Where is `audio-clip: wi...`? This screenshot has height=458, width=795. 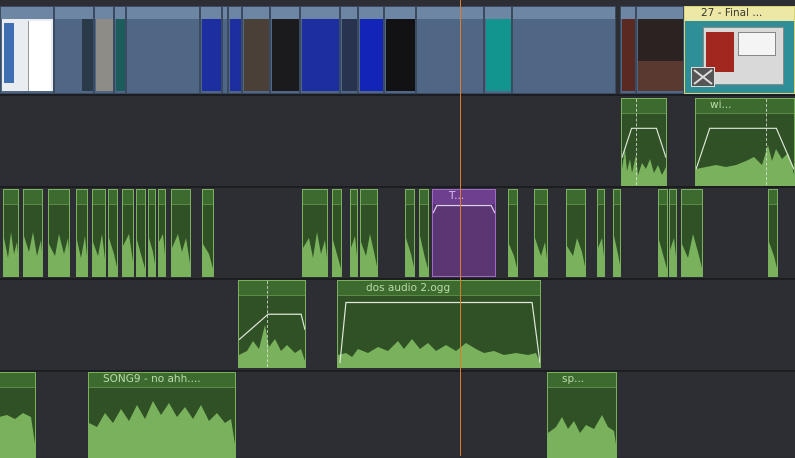 audio-clip: wi... is located at coordinates (745, 142).